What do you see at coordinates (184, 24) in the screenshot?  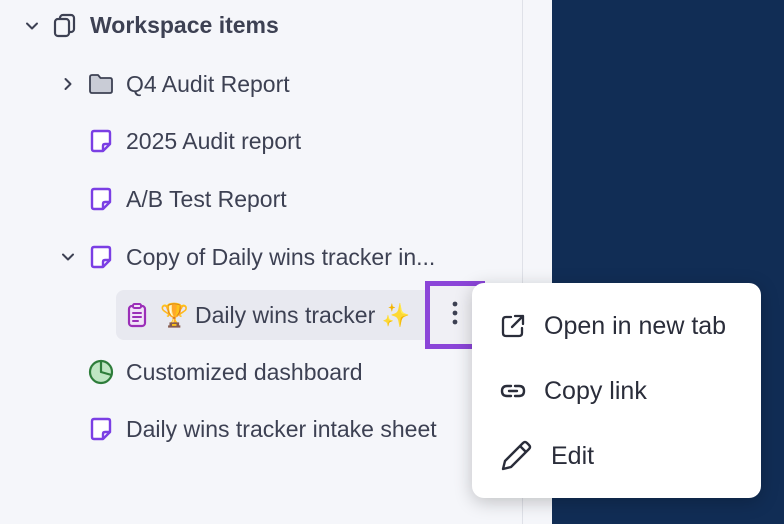 I see `workspace-items-label: Workspace items` at bounding box center [184, 24].